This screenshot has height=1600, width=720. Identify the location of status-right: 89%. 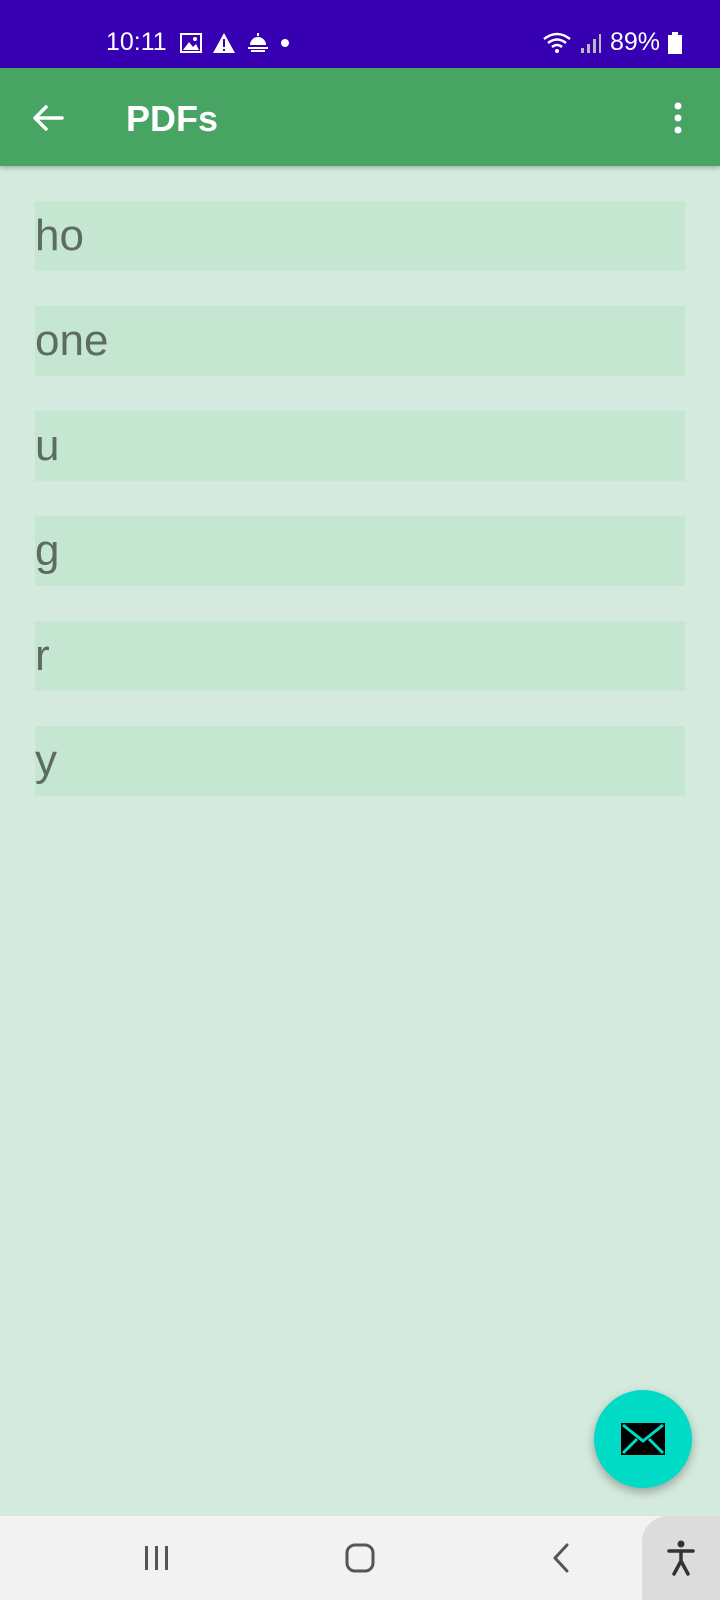
(612, 42).